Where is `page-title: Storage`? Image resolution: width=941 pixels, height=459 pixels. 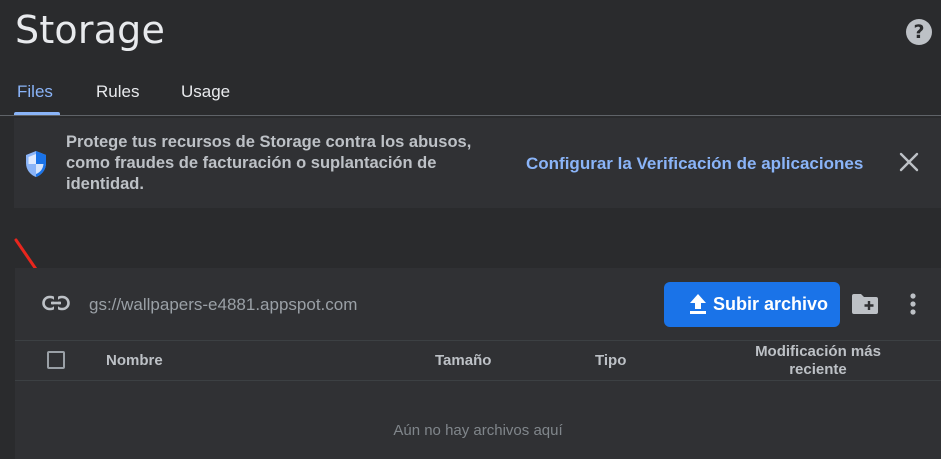 page-title: Storage is located at coordinates (90, 30).